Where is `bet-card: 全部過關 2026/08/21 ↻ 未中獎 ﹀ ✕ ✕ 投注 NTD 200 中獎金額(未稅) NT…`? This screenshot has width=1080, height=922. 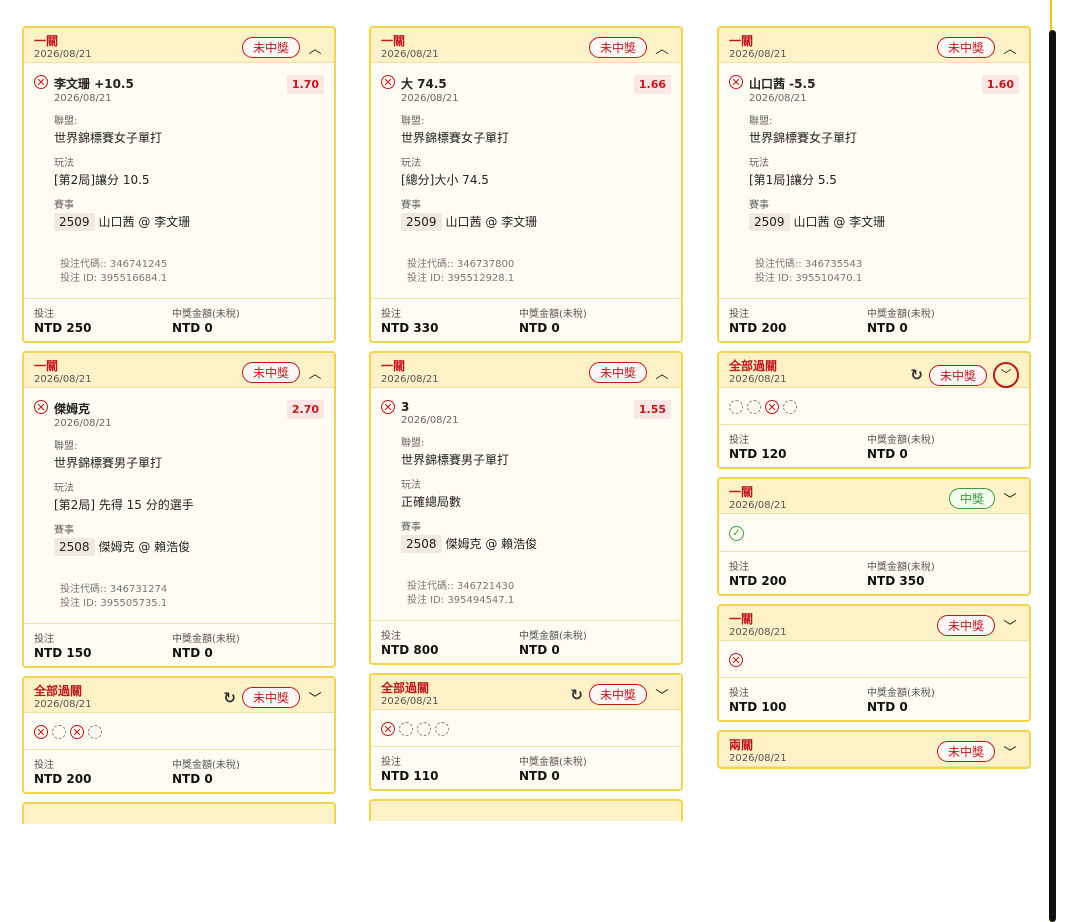 bet-card: 全部過關 2026/08/21 ↻ 未中獎 ﹀ ✕ ✕ 投注 NTD 200 中獎金額(未稅) NT… is located at coordinates (179, 735).